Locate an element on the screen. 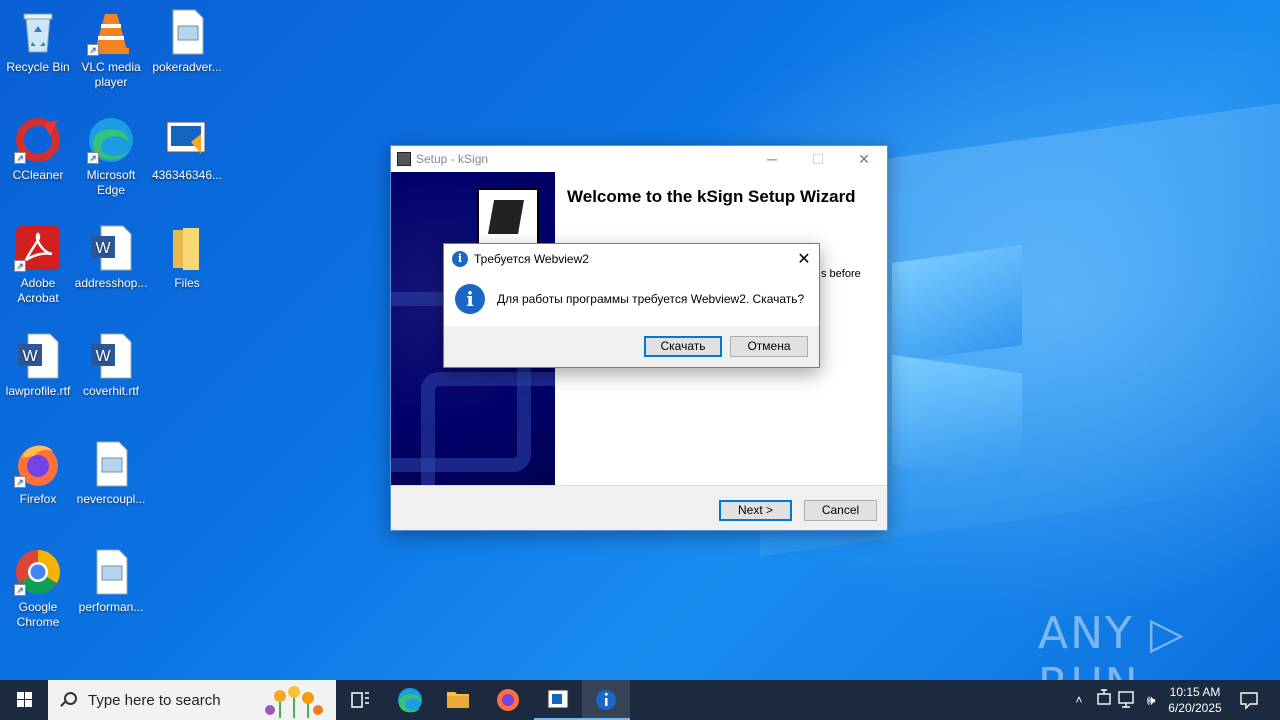 The height and width of the screenshot is (720, 1280). desktop-icon-vlc: ↗ VLC media player is located at coordinates (111, 49).